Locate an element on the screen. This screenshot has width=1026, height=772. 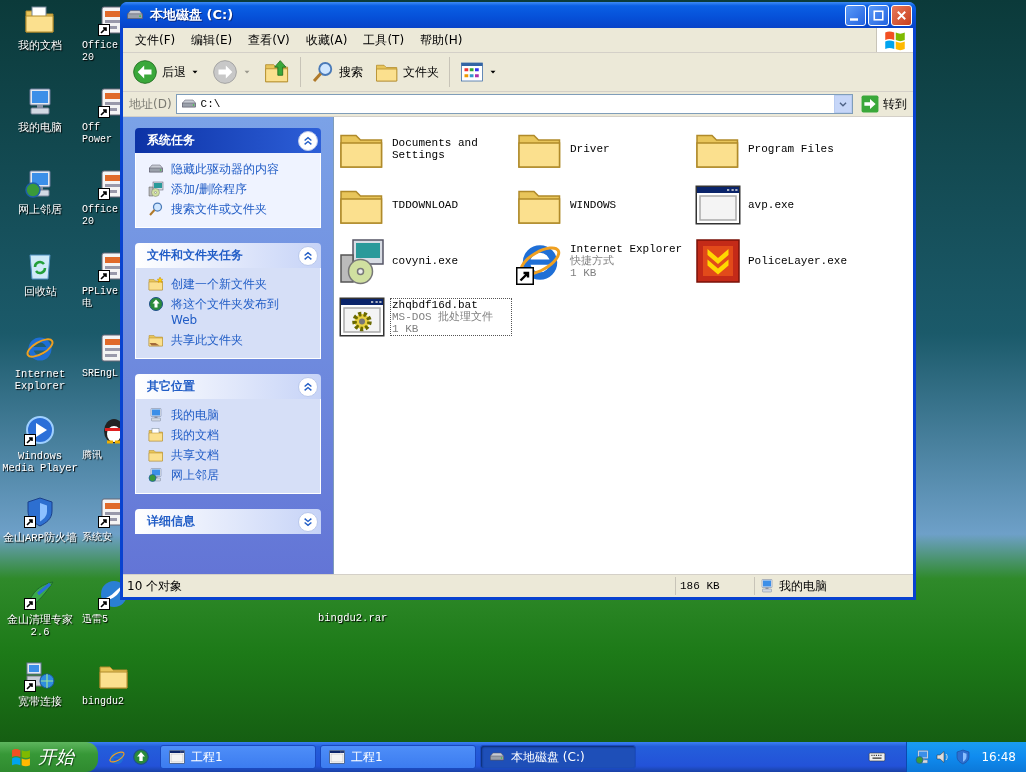
file-label: Program Files is located at coordinates (807, 149).